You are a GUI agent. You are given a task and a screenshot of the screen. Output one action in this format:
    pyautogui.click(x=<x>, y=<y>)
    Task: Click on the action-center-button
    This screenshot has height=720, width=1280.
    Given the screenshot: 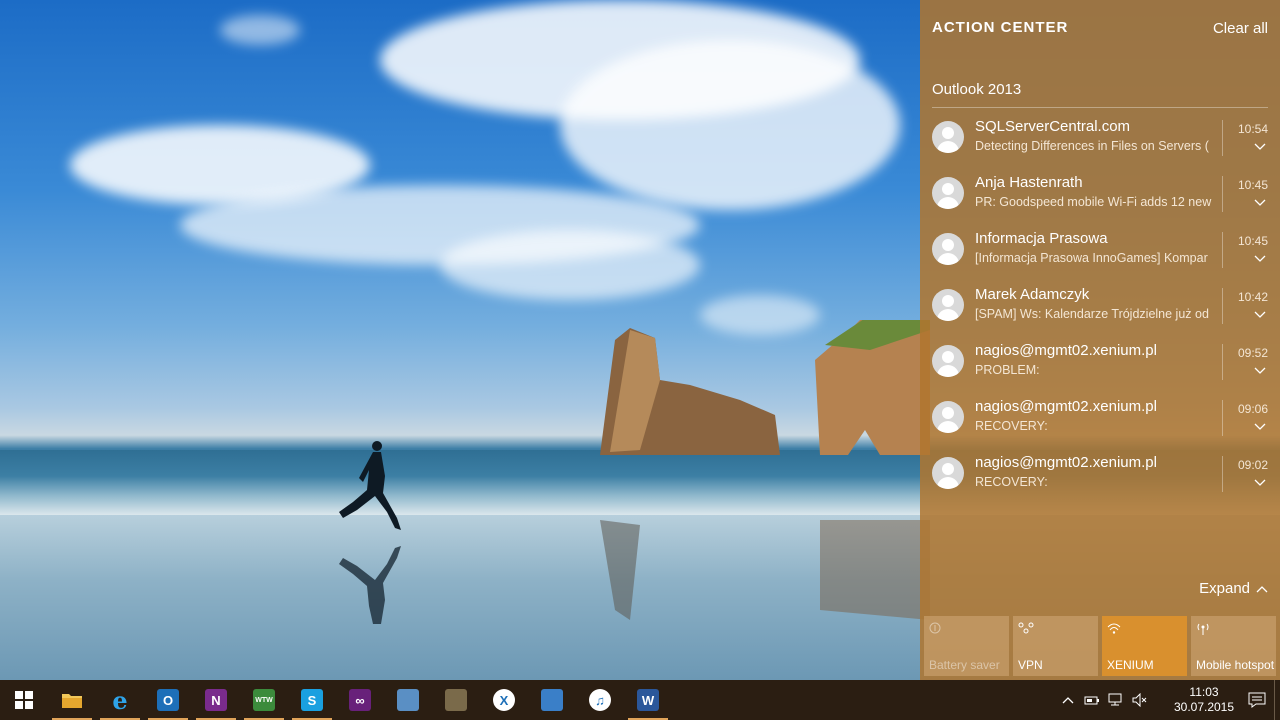 What is the action you would take?
    pyautogui.click(x=1257, y=700)
    